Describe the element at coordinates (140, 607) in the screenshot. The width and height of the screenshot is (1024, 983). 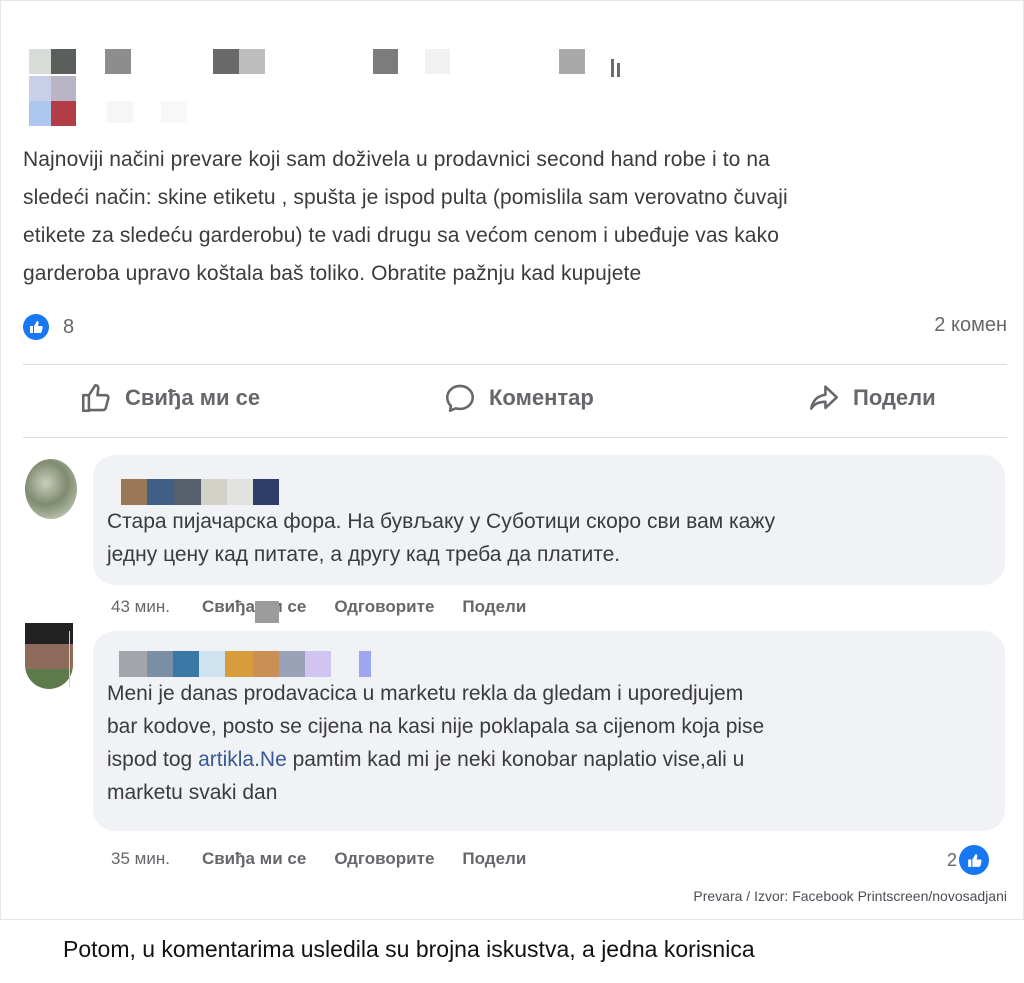
I see `comment-timestamp: 43 мин.` at that location.